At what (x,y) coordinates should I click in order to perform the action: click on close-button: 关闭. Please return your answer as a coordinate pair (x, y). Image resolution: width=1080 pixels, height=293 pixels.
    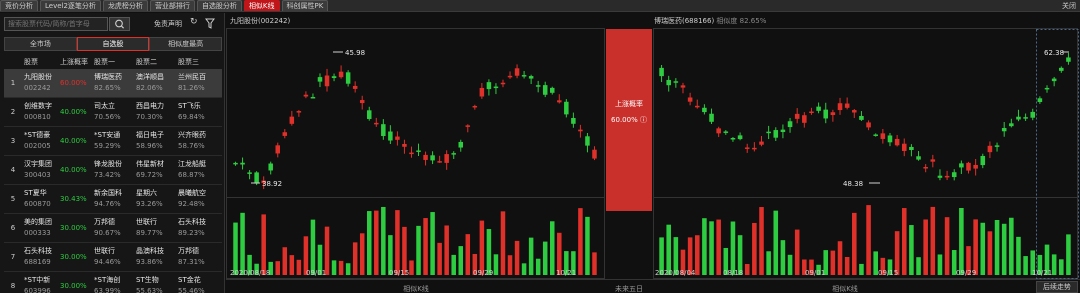
    Looking at the image, I should click on (1069, 6).